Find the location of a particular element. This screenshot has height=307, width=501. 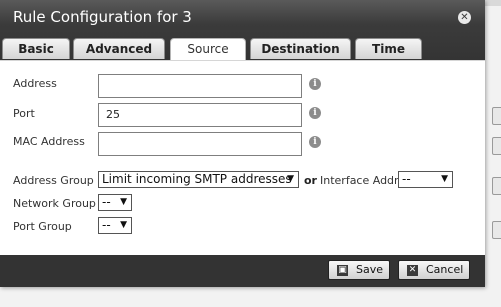

port-group-value: -- is located at coordinates (106, 225).